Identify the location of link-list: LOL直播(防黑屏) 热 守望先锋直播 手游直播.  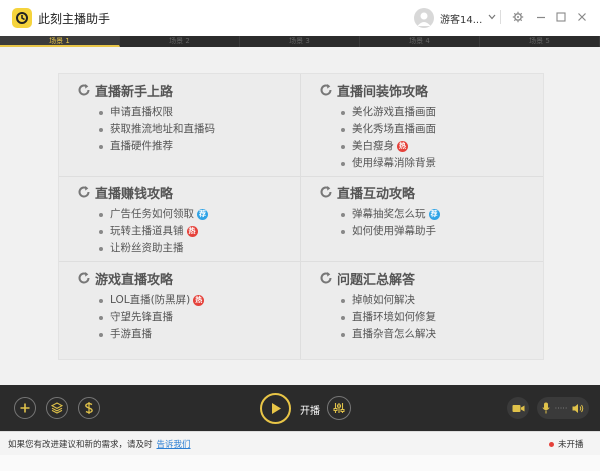
(209, 317).